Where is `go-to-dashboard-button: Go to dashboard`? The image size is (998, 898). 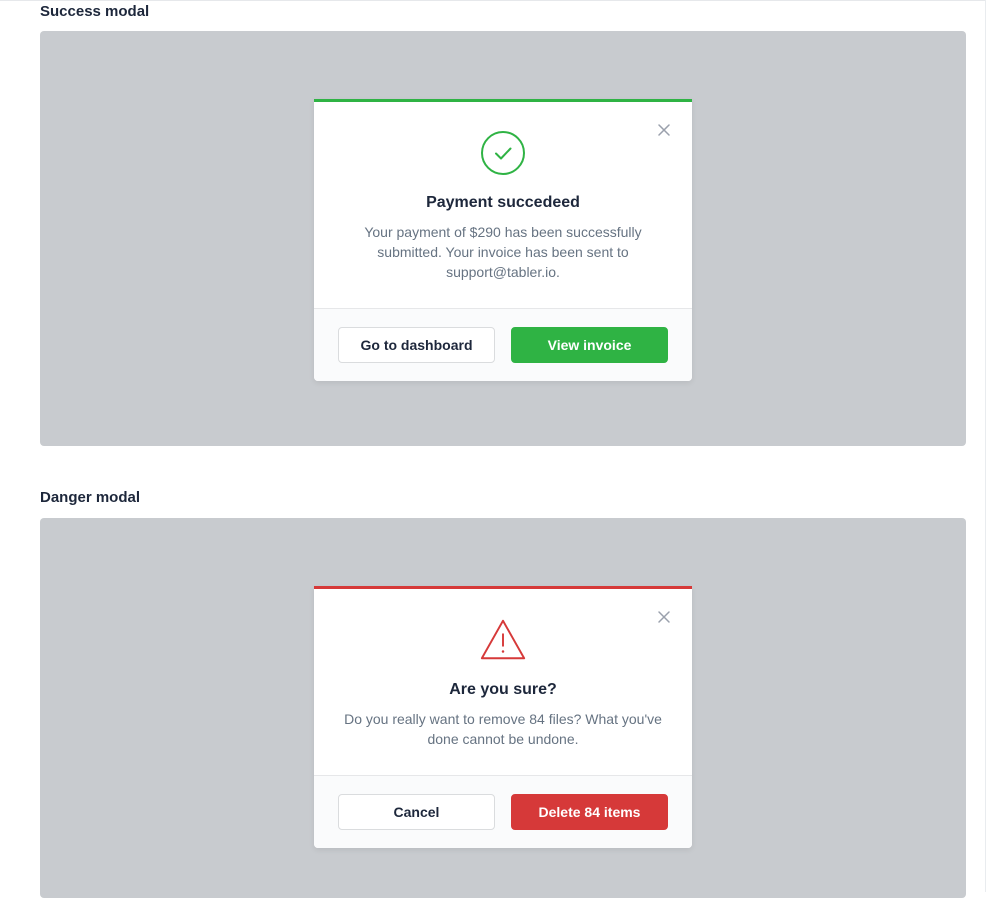 go-to-dashboard-button: Go to dashboard is located at coordinates (416, 345).